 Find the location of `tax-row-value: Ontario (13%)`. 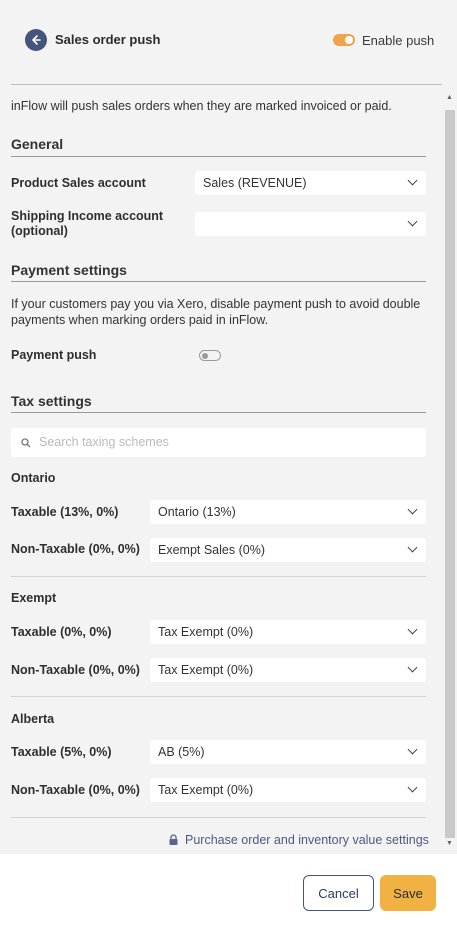

tax-row-value: Ontario (13%) is located at coordinates (197, 512).